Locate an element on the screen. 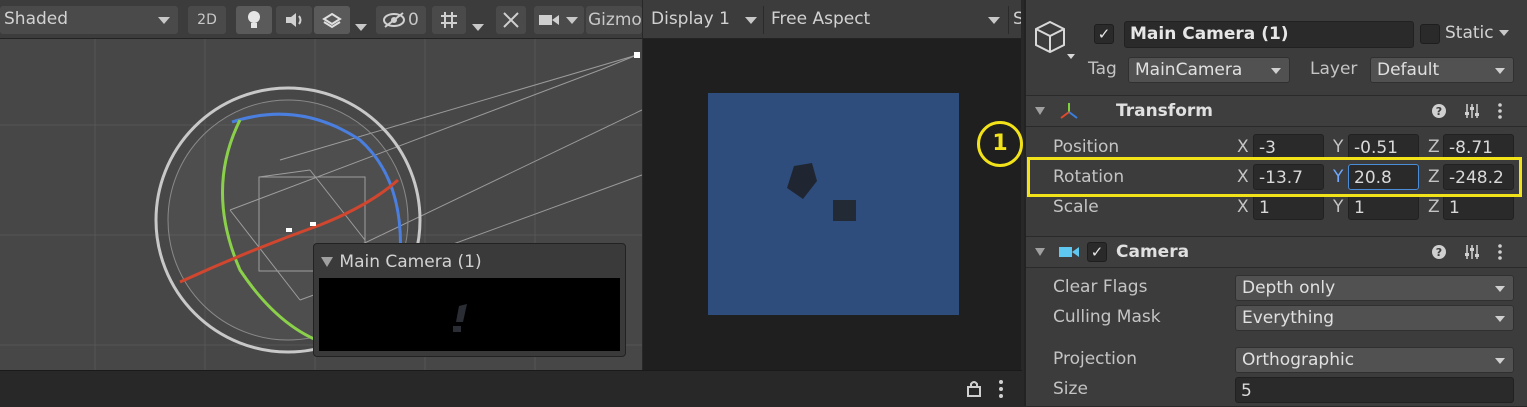 This screenshot has width=1527, height=407. light-bulb-icon is located at coordinates (254, 19).